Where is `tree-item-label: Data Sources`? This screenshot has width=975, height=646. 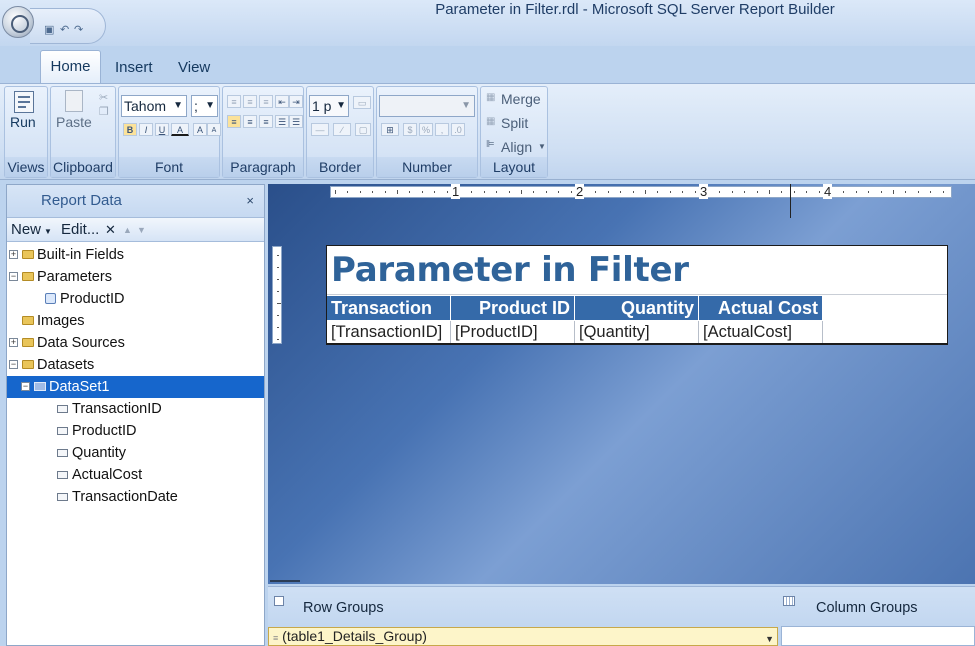
tree-item-label: Data Sources is located at coordinates (81, 343).